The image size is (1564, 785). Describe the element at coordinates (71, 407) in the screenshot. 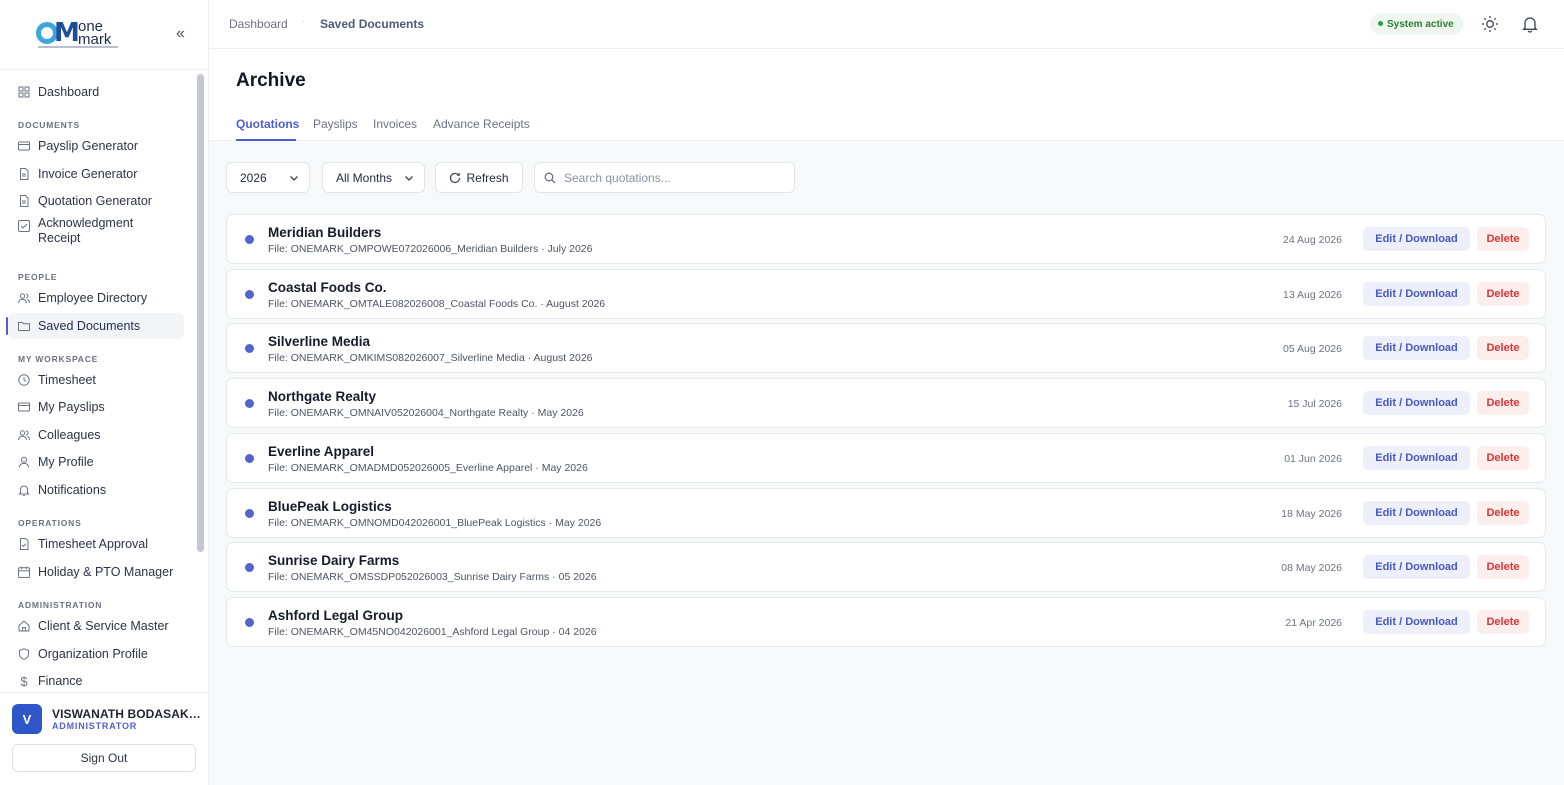

I see `sidebar-item-label: My Payslips` at that location.